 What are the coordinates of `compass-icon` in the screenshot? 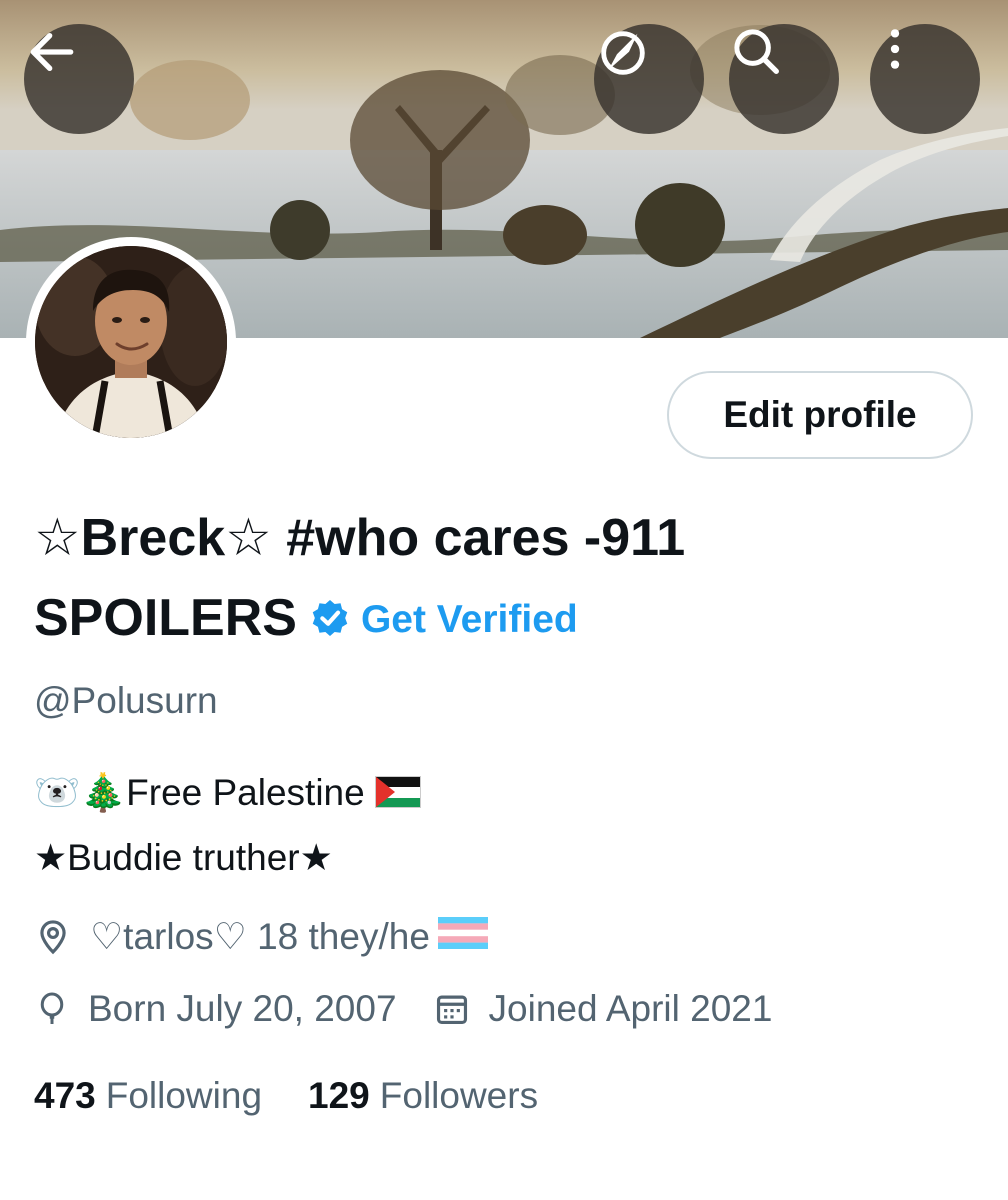 It's located at (623, 53).